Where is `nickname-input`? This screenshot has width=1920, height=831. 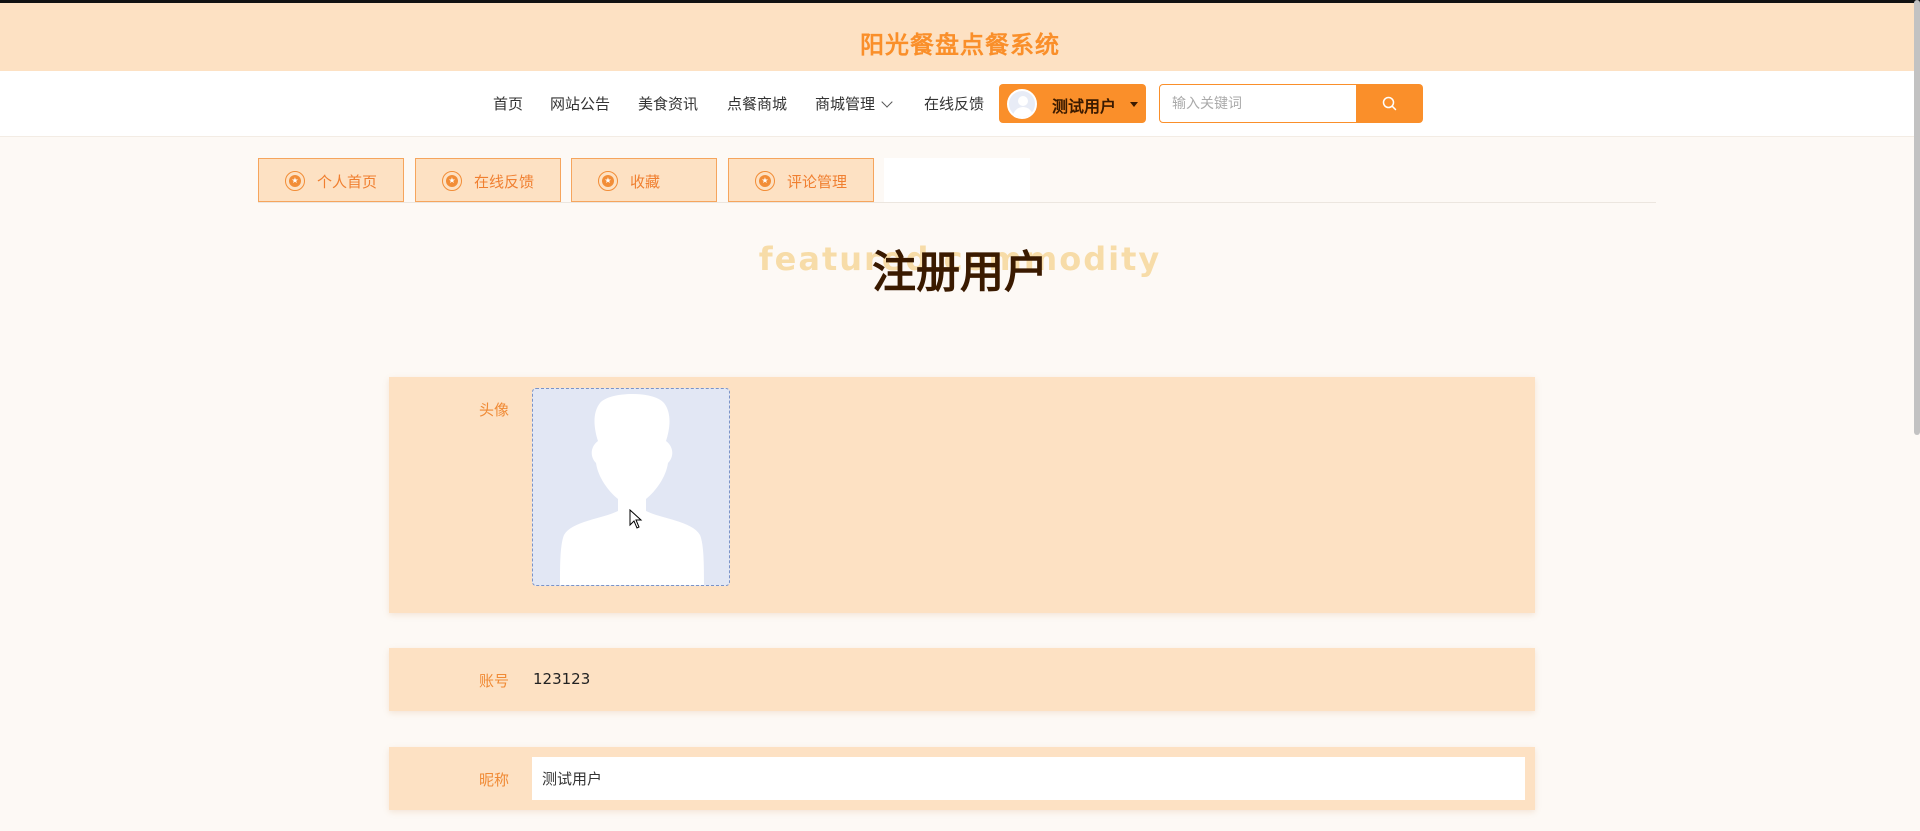 nickname-input is located at coordinates (1028, 778).